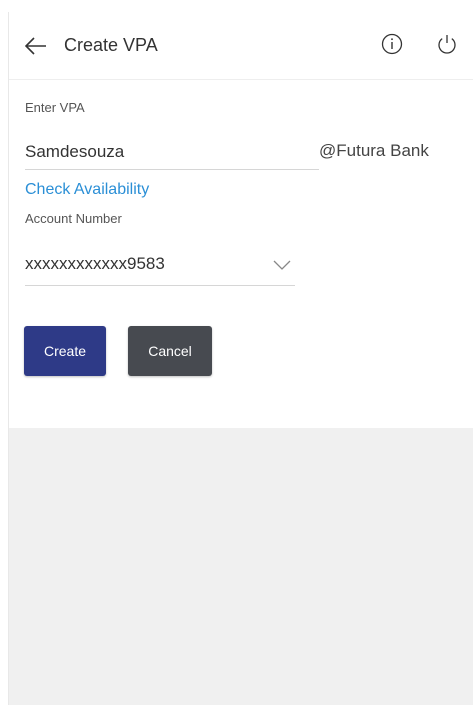 The height and width of the screenshot is (705, 473). What do you see at coordinates (55, 107) in the screenshot?
I see `vpa-label: Enter VPA` at bounding box center [55, 107].